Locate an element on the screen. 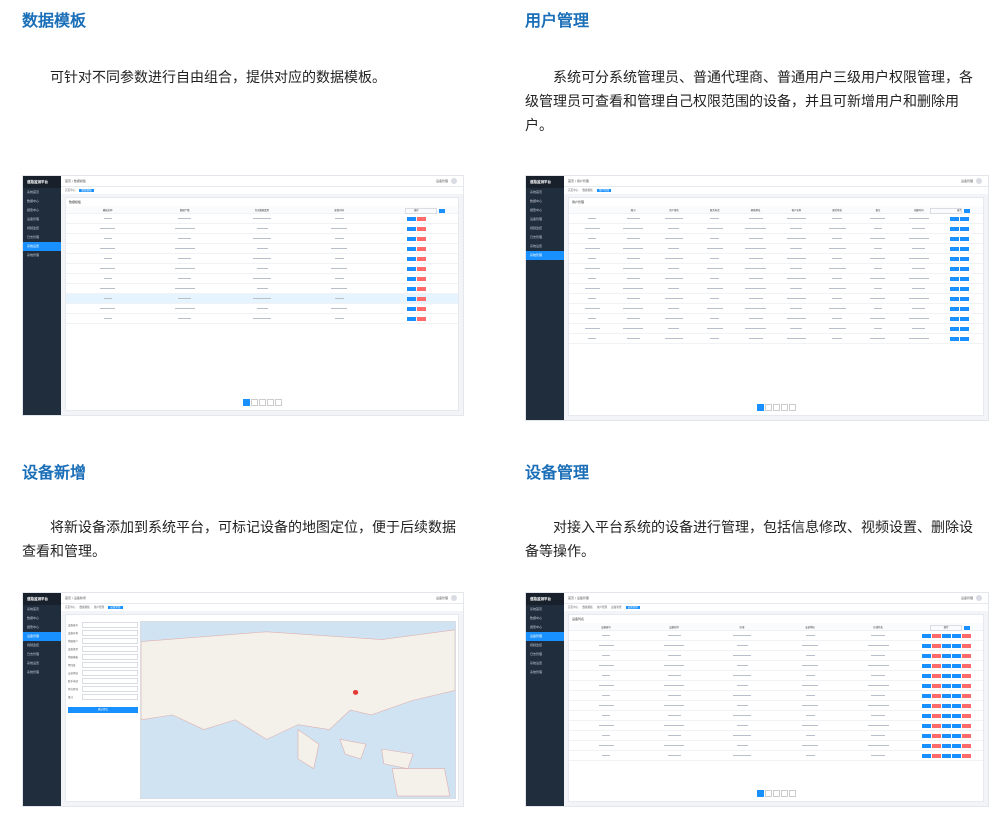 The height and width of the screenshot is (826, 1001). tab-item: 数据模板 is located at coordinates (84, 607).